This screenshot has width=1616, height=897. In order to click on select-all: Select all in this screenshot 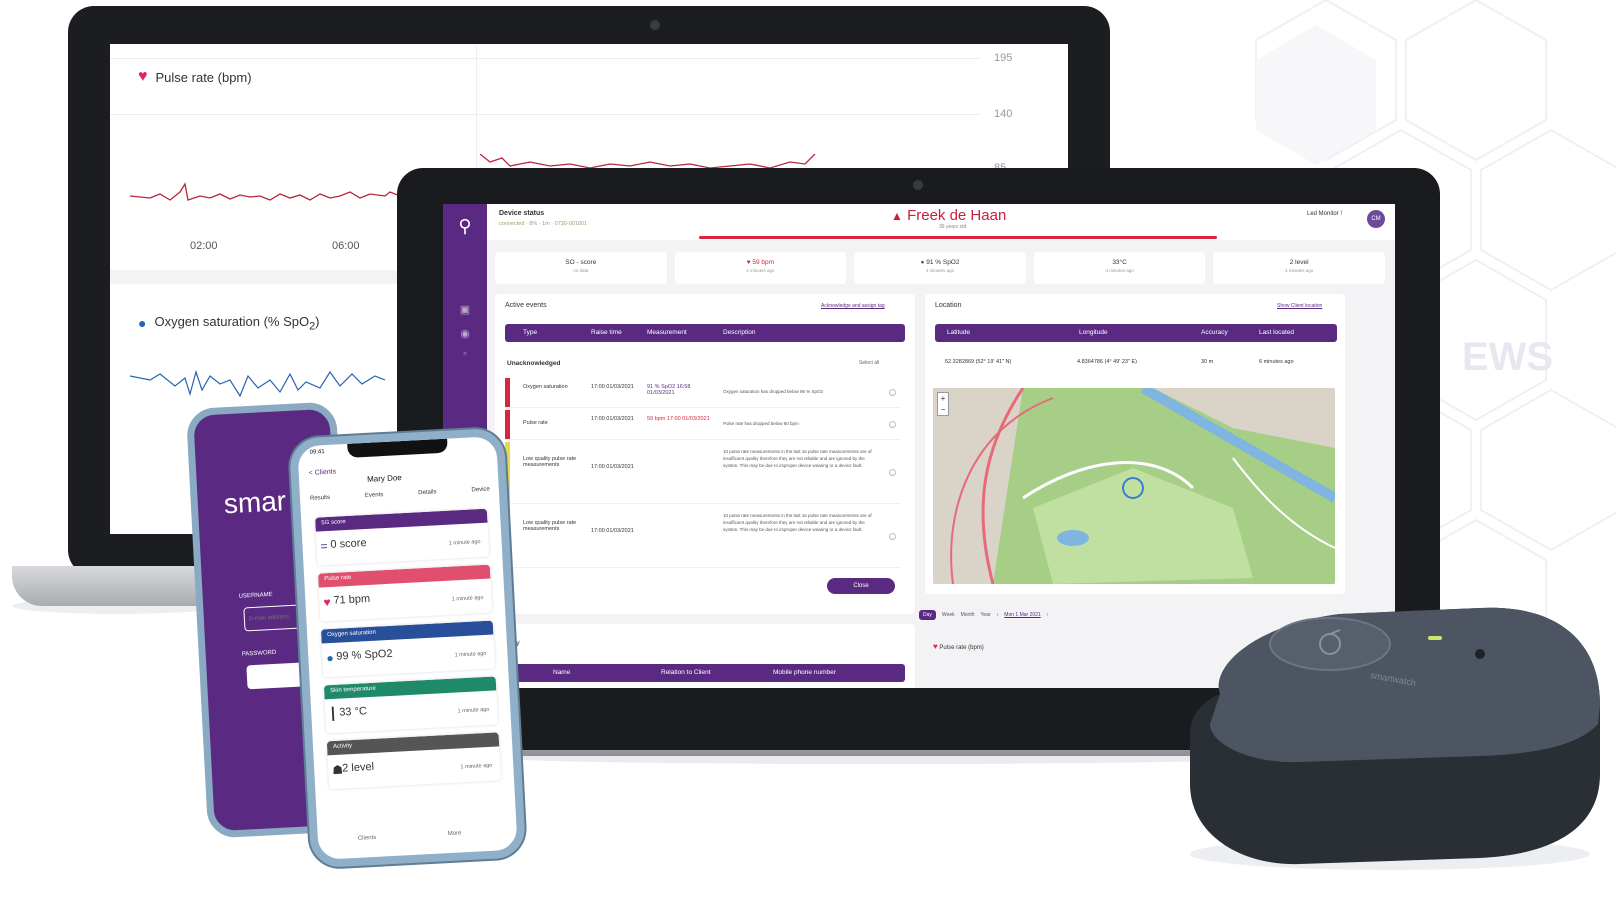, I will do `click(869, 363)`.